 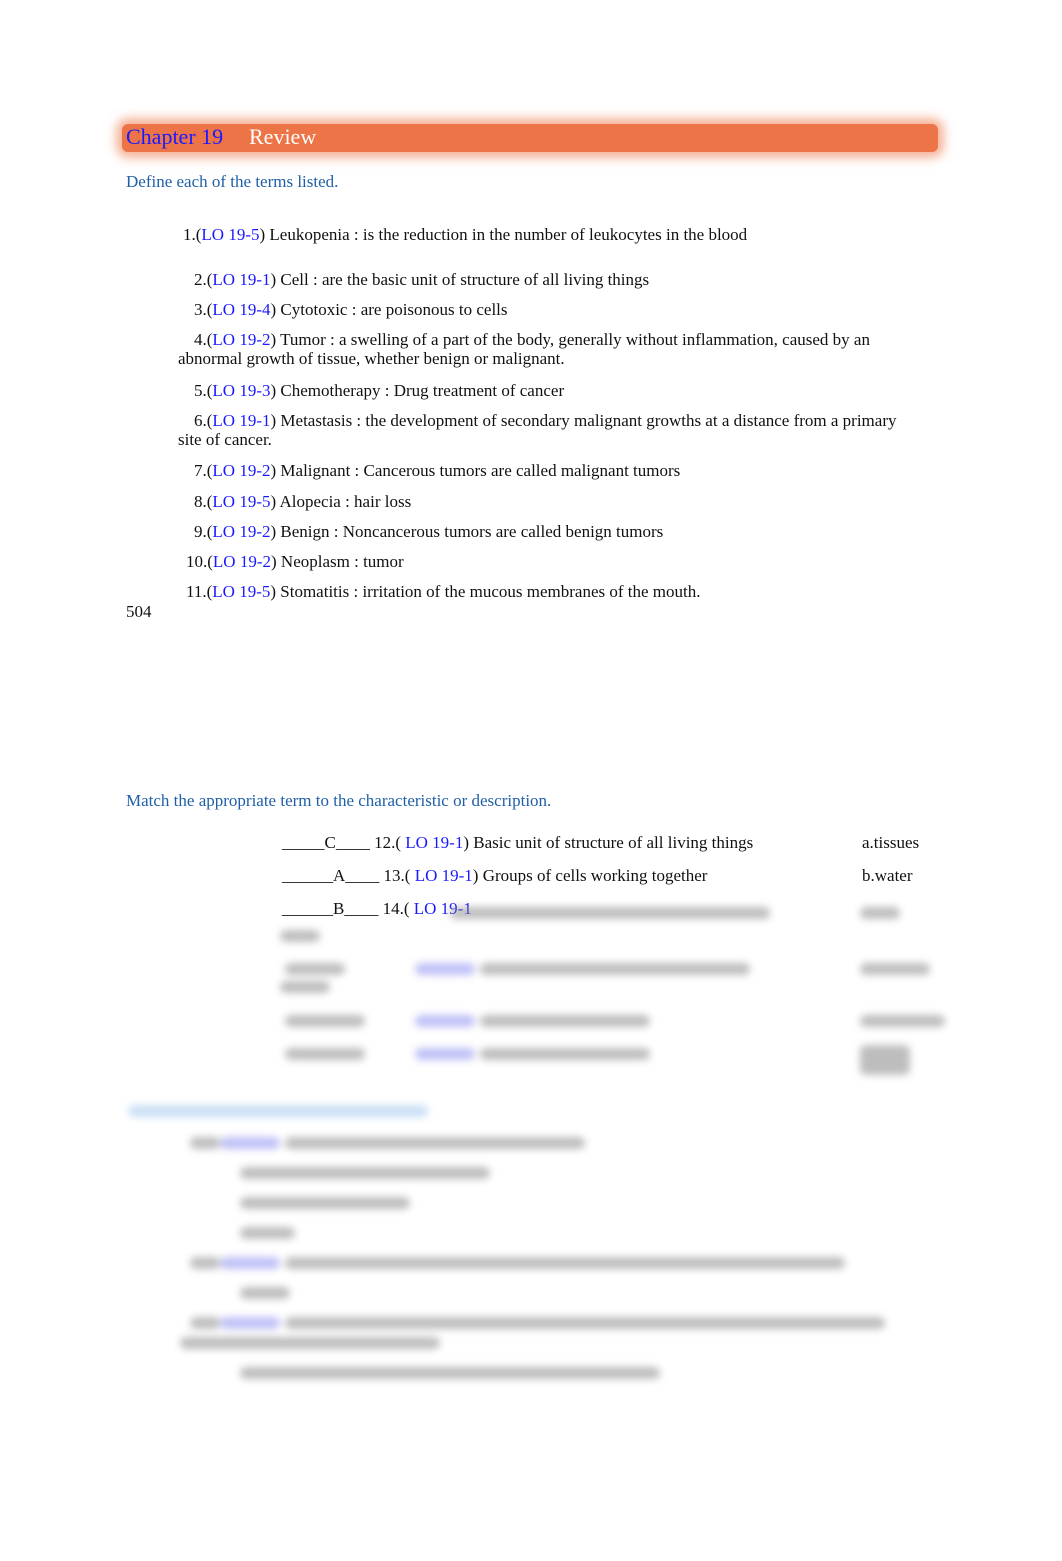 What do you see at coordinates (203, 501) in the screenshot?
I see `item-number: 8.(` at bounding box center [203, 501].